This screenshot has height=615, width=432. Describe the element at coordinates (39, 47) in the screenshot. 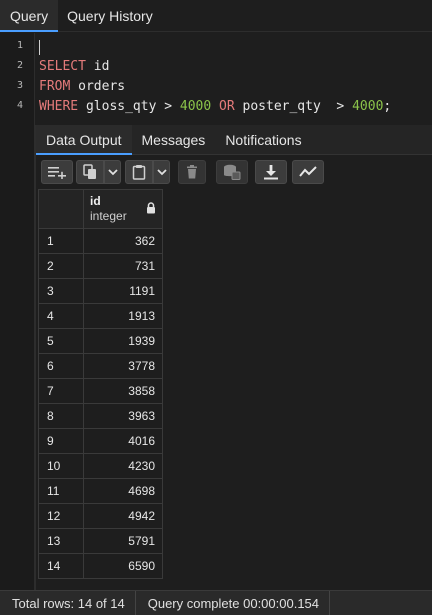

I see `text-cursor` at that location.